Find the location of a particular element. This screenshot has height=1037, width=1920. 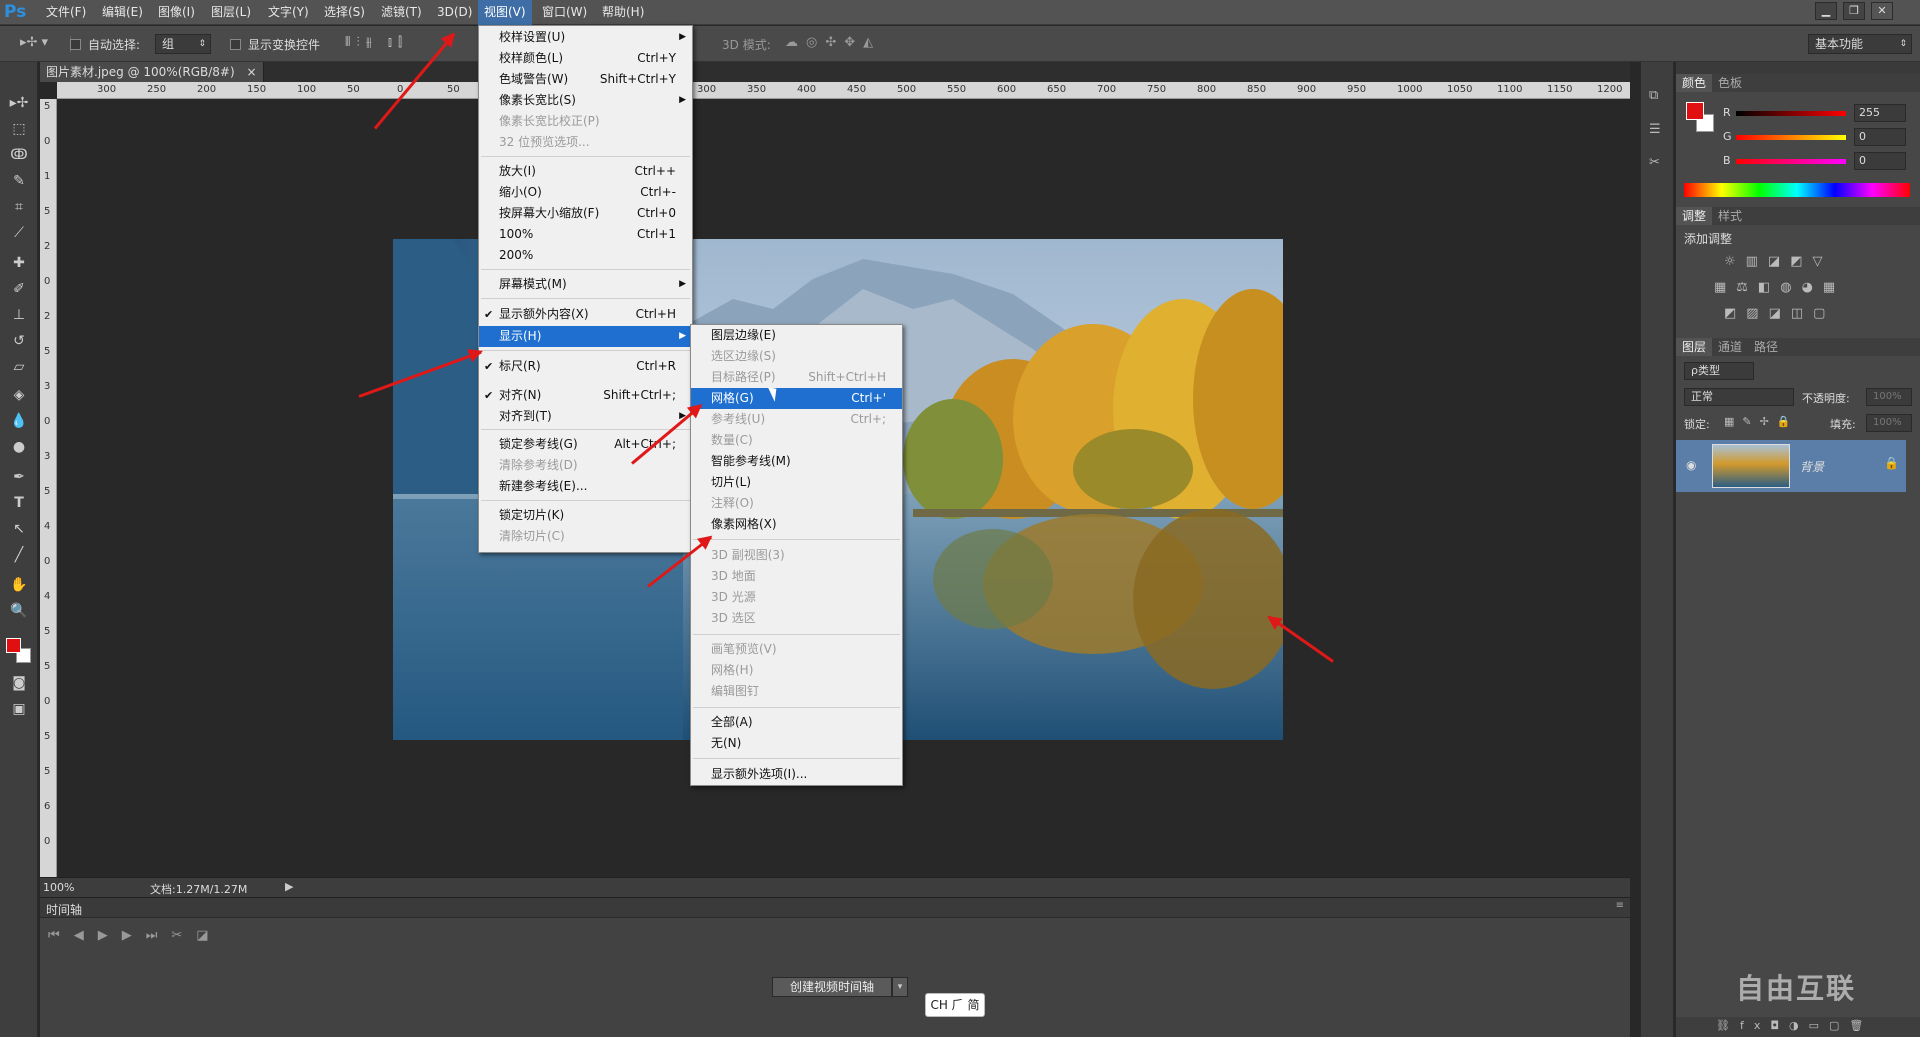

layer-name: 背景 is located at coordinates (1812, 466).